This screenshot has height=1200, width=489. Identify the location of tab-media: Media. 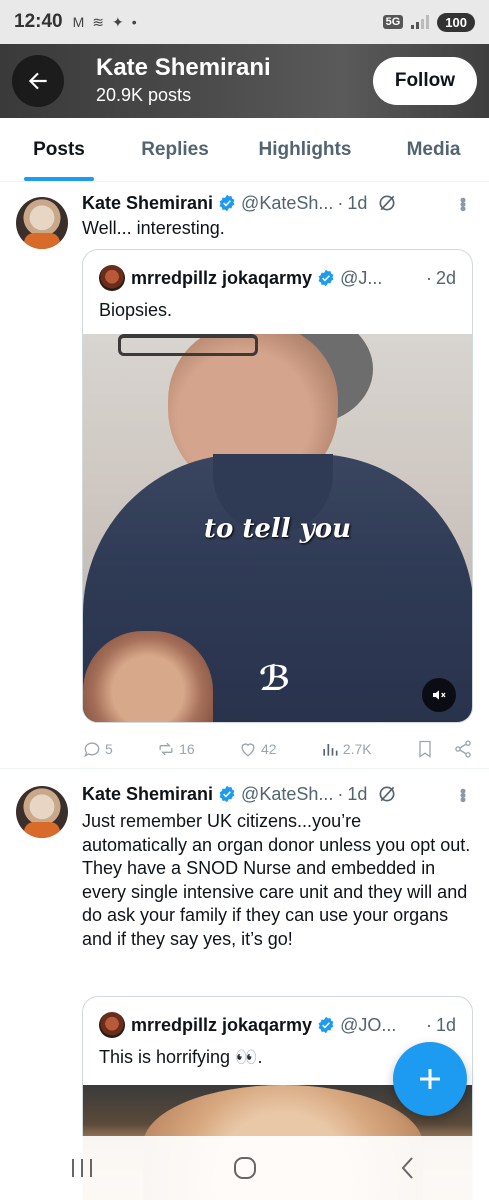
(433, 149).